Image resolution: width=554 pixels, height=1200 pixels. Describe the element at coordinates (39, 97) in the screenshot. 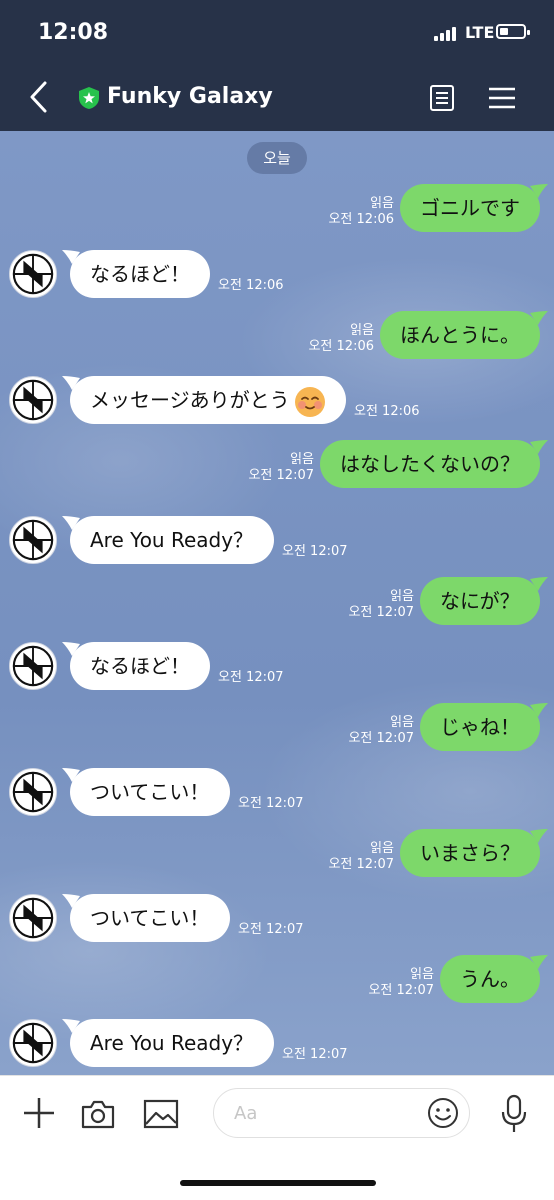

I see `back-chevron-icon` at that location.